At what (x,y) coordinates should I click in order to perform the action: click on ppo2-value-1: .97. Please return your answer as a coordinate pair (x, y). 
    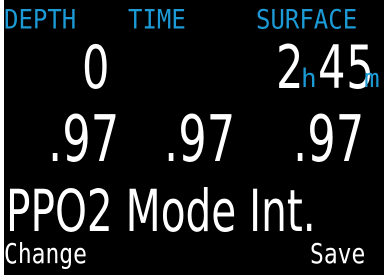
    Looking at the image, I should click on (84, 140).